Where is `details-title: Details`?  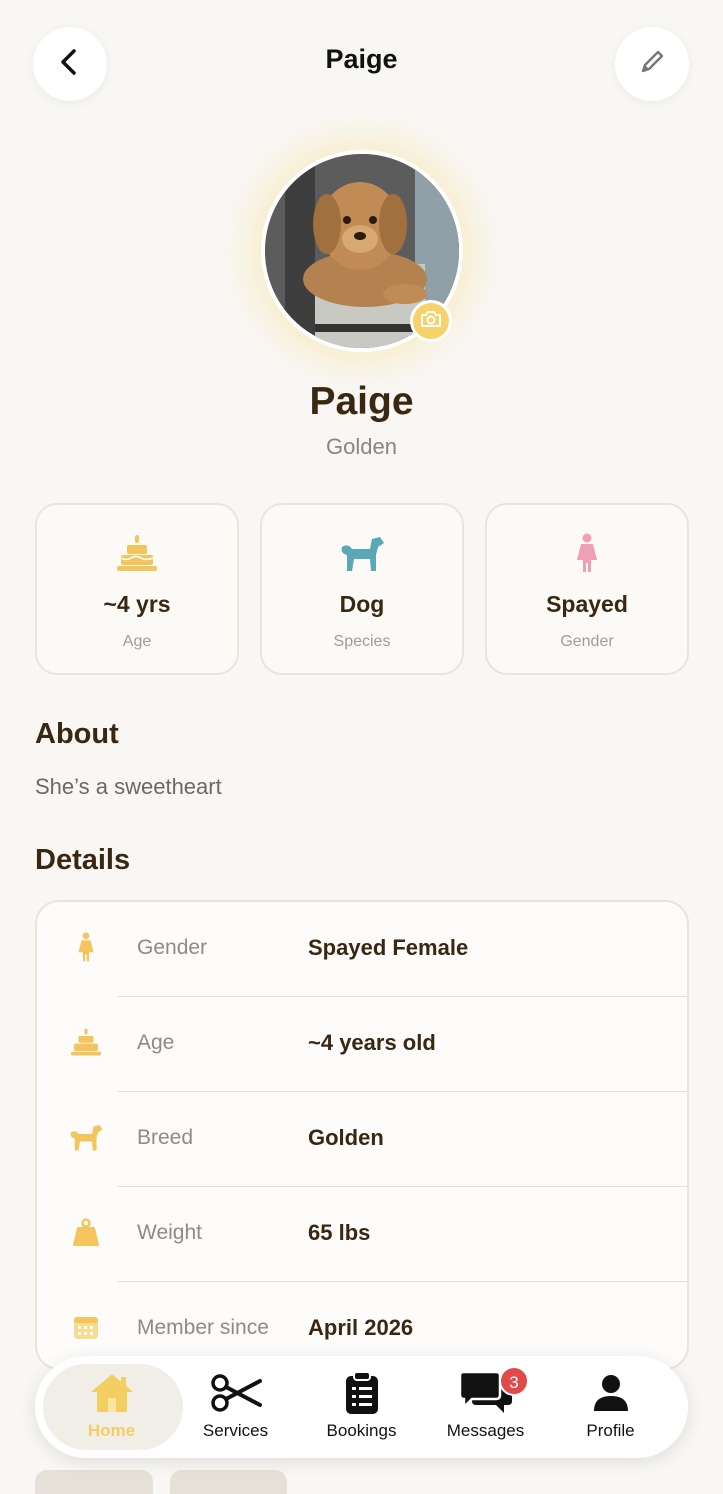 details-title: Details is located at coordinates (83, 860).